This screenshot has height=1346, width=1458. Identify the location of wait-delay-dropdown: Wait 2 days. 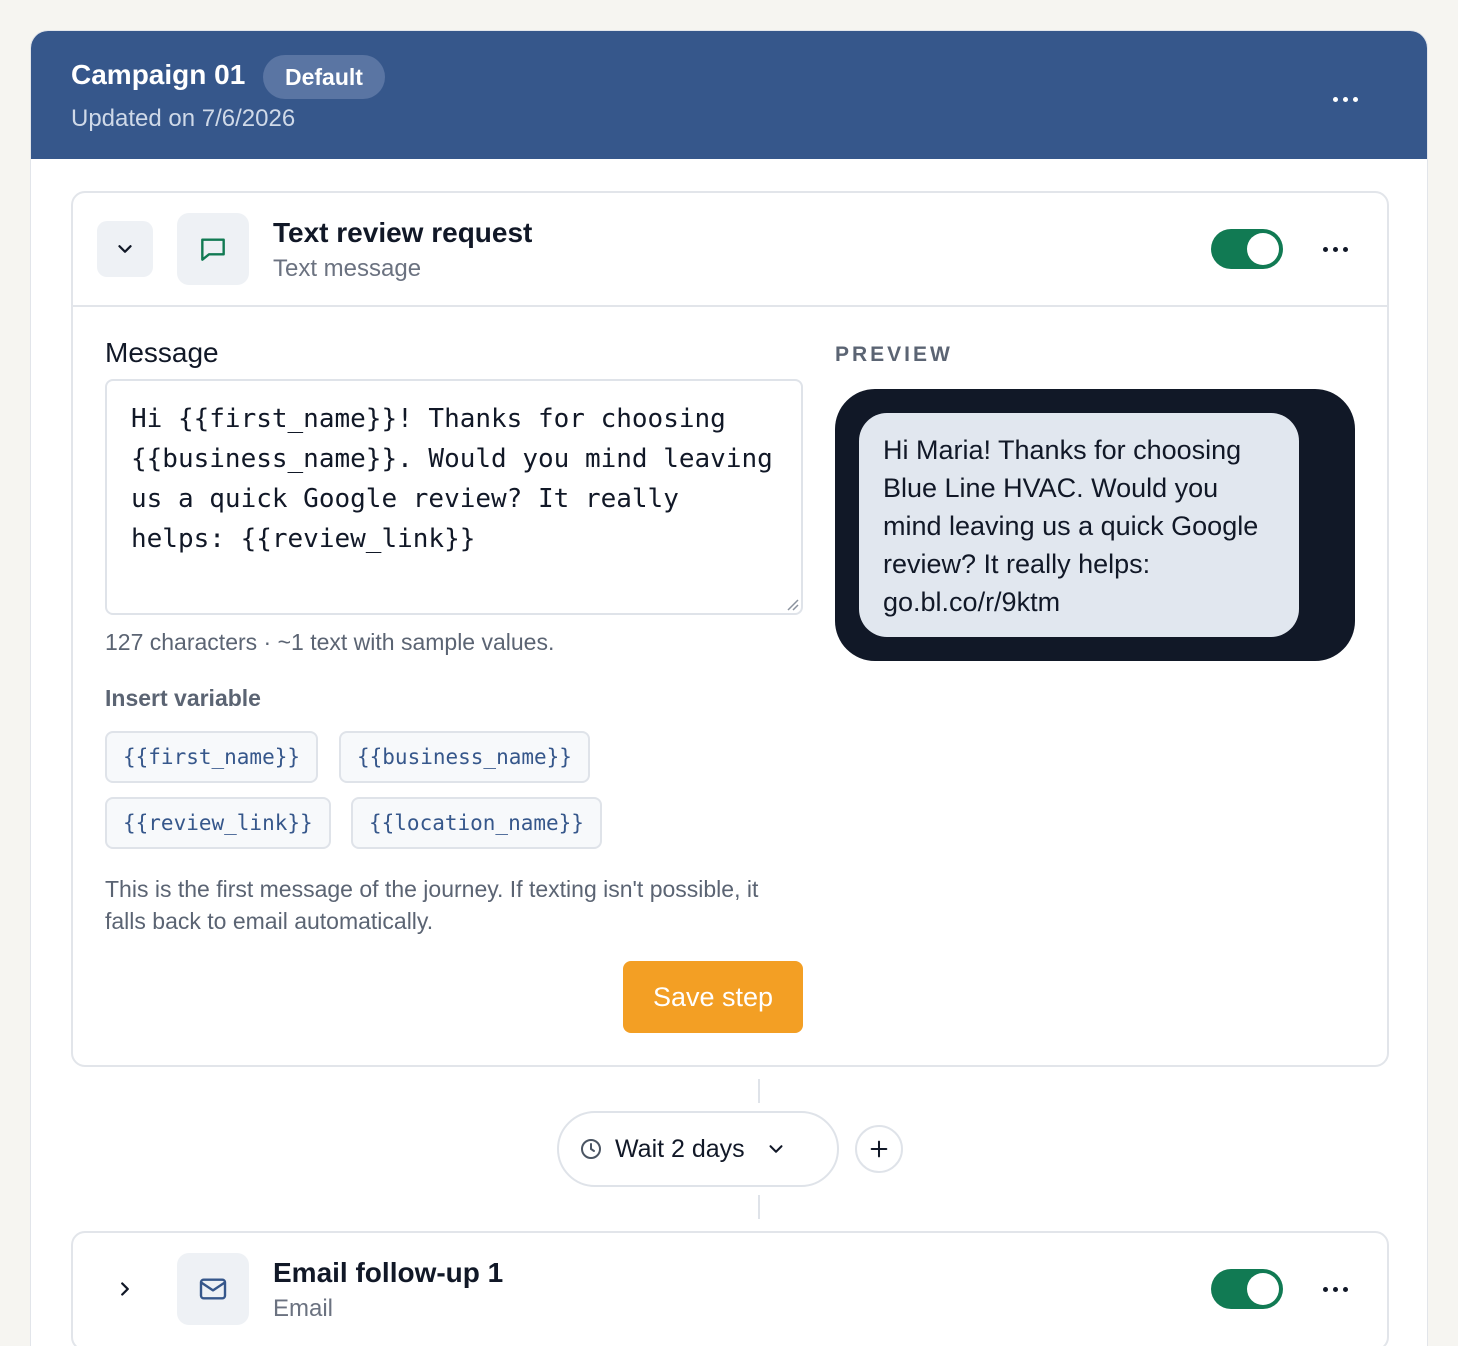
(698, 1149).